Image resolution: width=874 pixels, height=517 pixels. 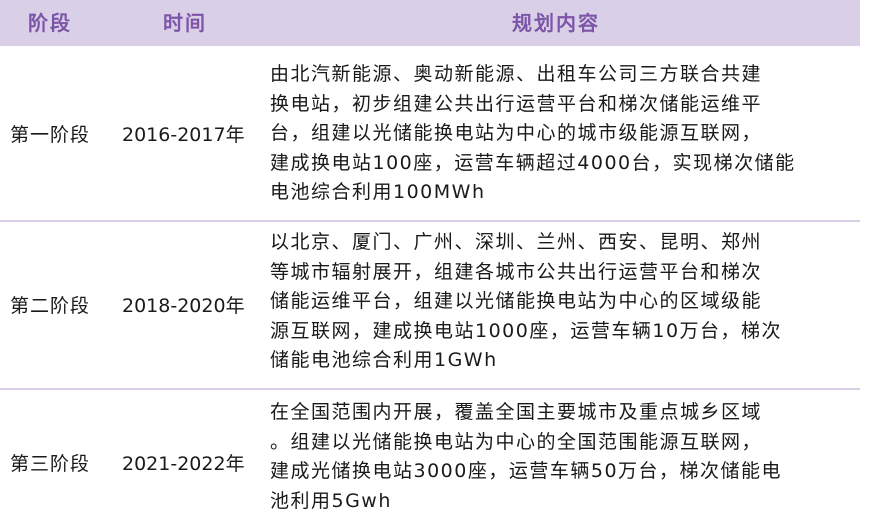 I want to click on content-line: 由北汽新能源、奥动新能源、出租车公司三方联合共建, so click(x=516, y=74).